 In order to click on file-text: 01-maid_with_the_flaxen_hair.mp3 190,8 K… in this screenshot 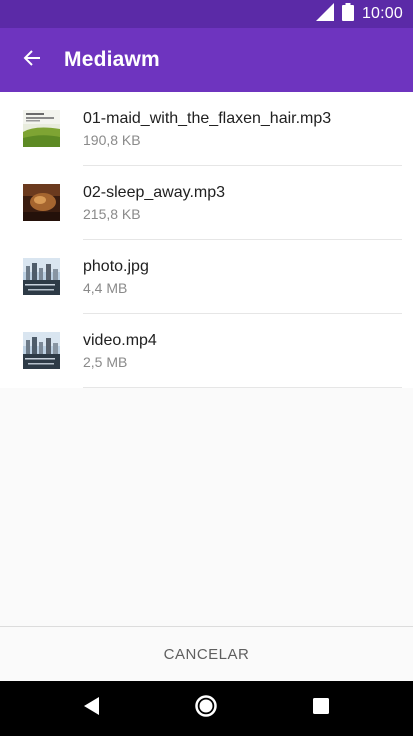, I will do `click(207, 129)`.